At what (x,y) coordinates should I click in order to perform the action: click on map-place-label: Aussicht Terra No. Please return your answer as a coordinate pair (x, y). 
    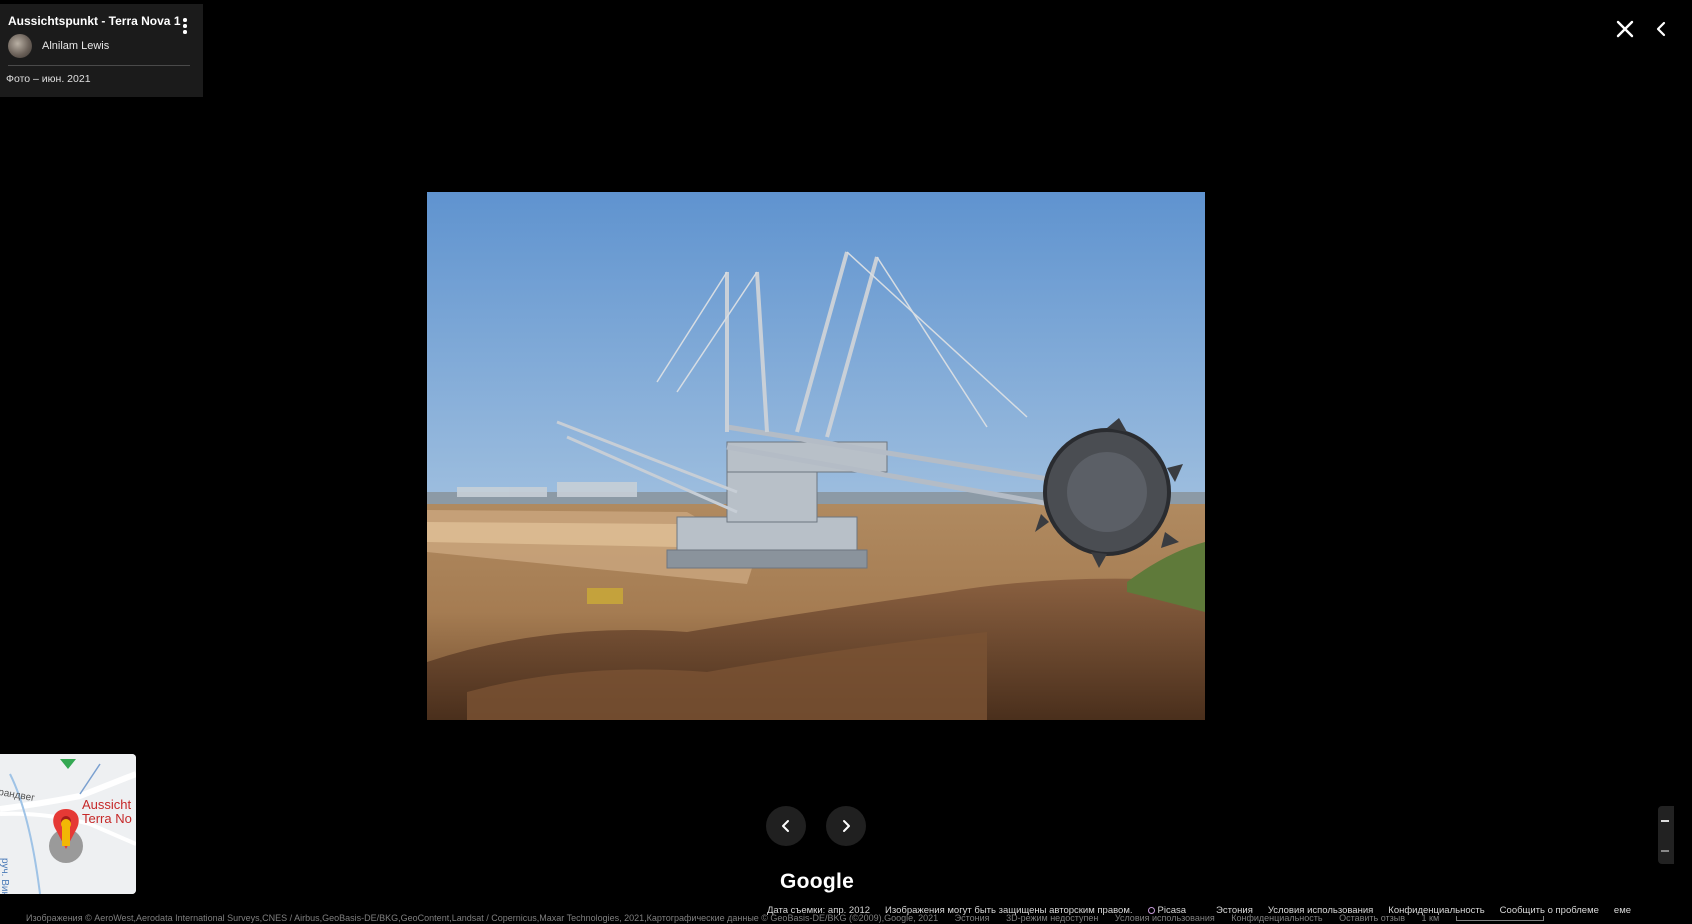
    Looking at the image, I should click on (107, 811).